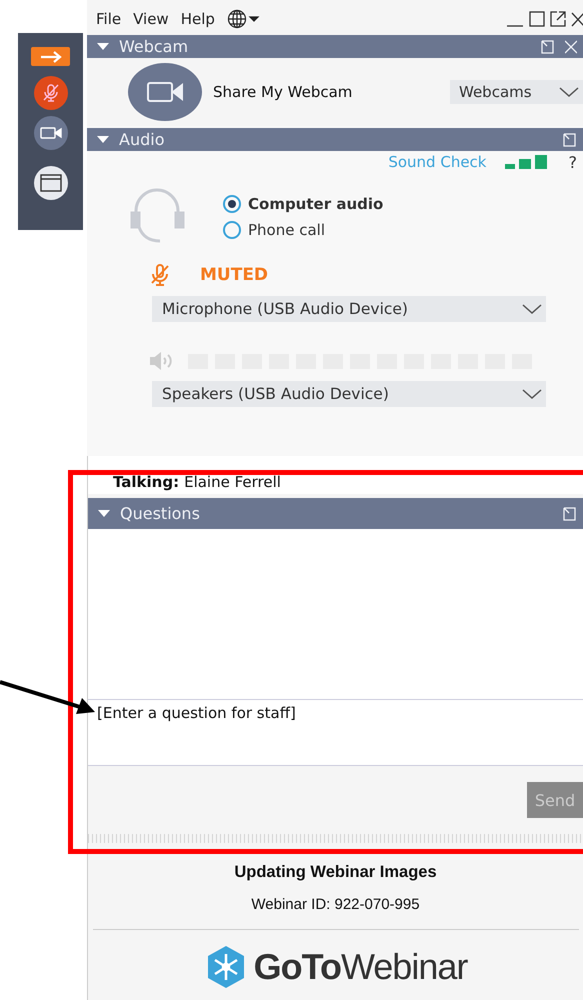 The width and height of the screenshot is (583, 1000). Describe the element at coordinates (335, 513) in the screenshot. I see `section-header: Questions` at that location.